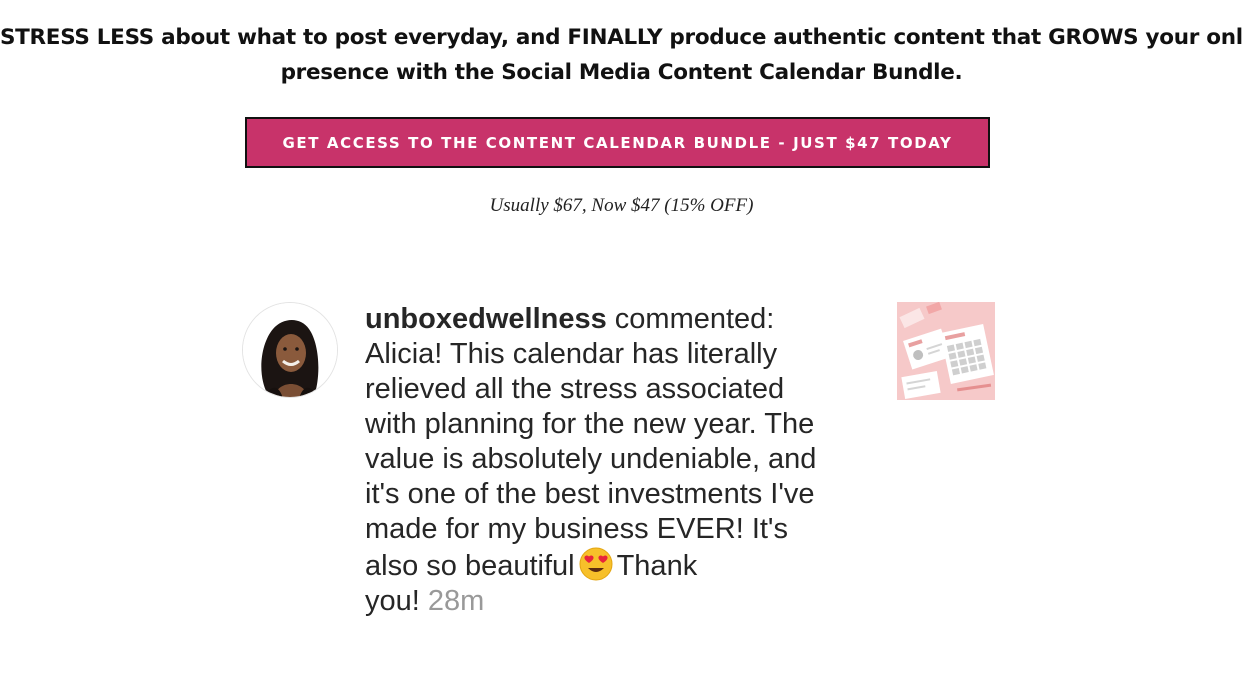 Image resolution: width=1243 pixels, height=689 pixels. I want to click on comment-action: commented:, so click(690, 319).